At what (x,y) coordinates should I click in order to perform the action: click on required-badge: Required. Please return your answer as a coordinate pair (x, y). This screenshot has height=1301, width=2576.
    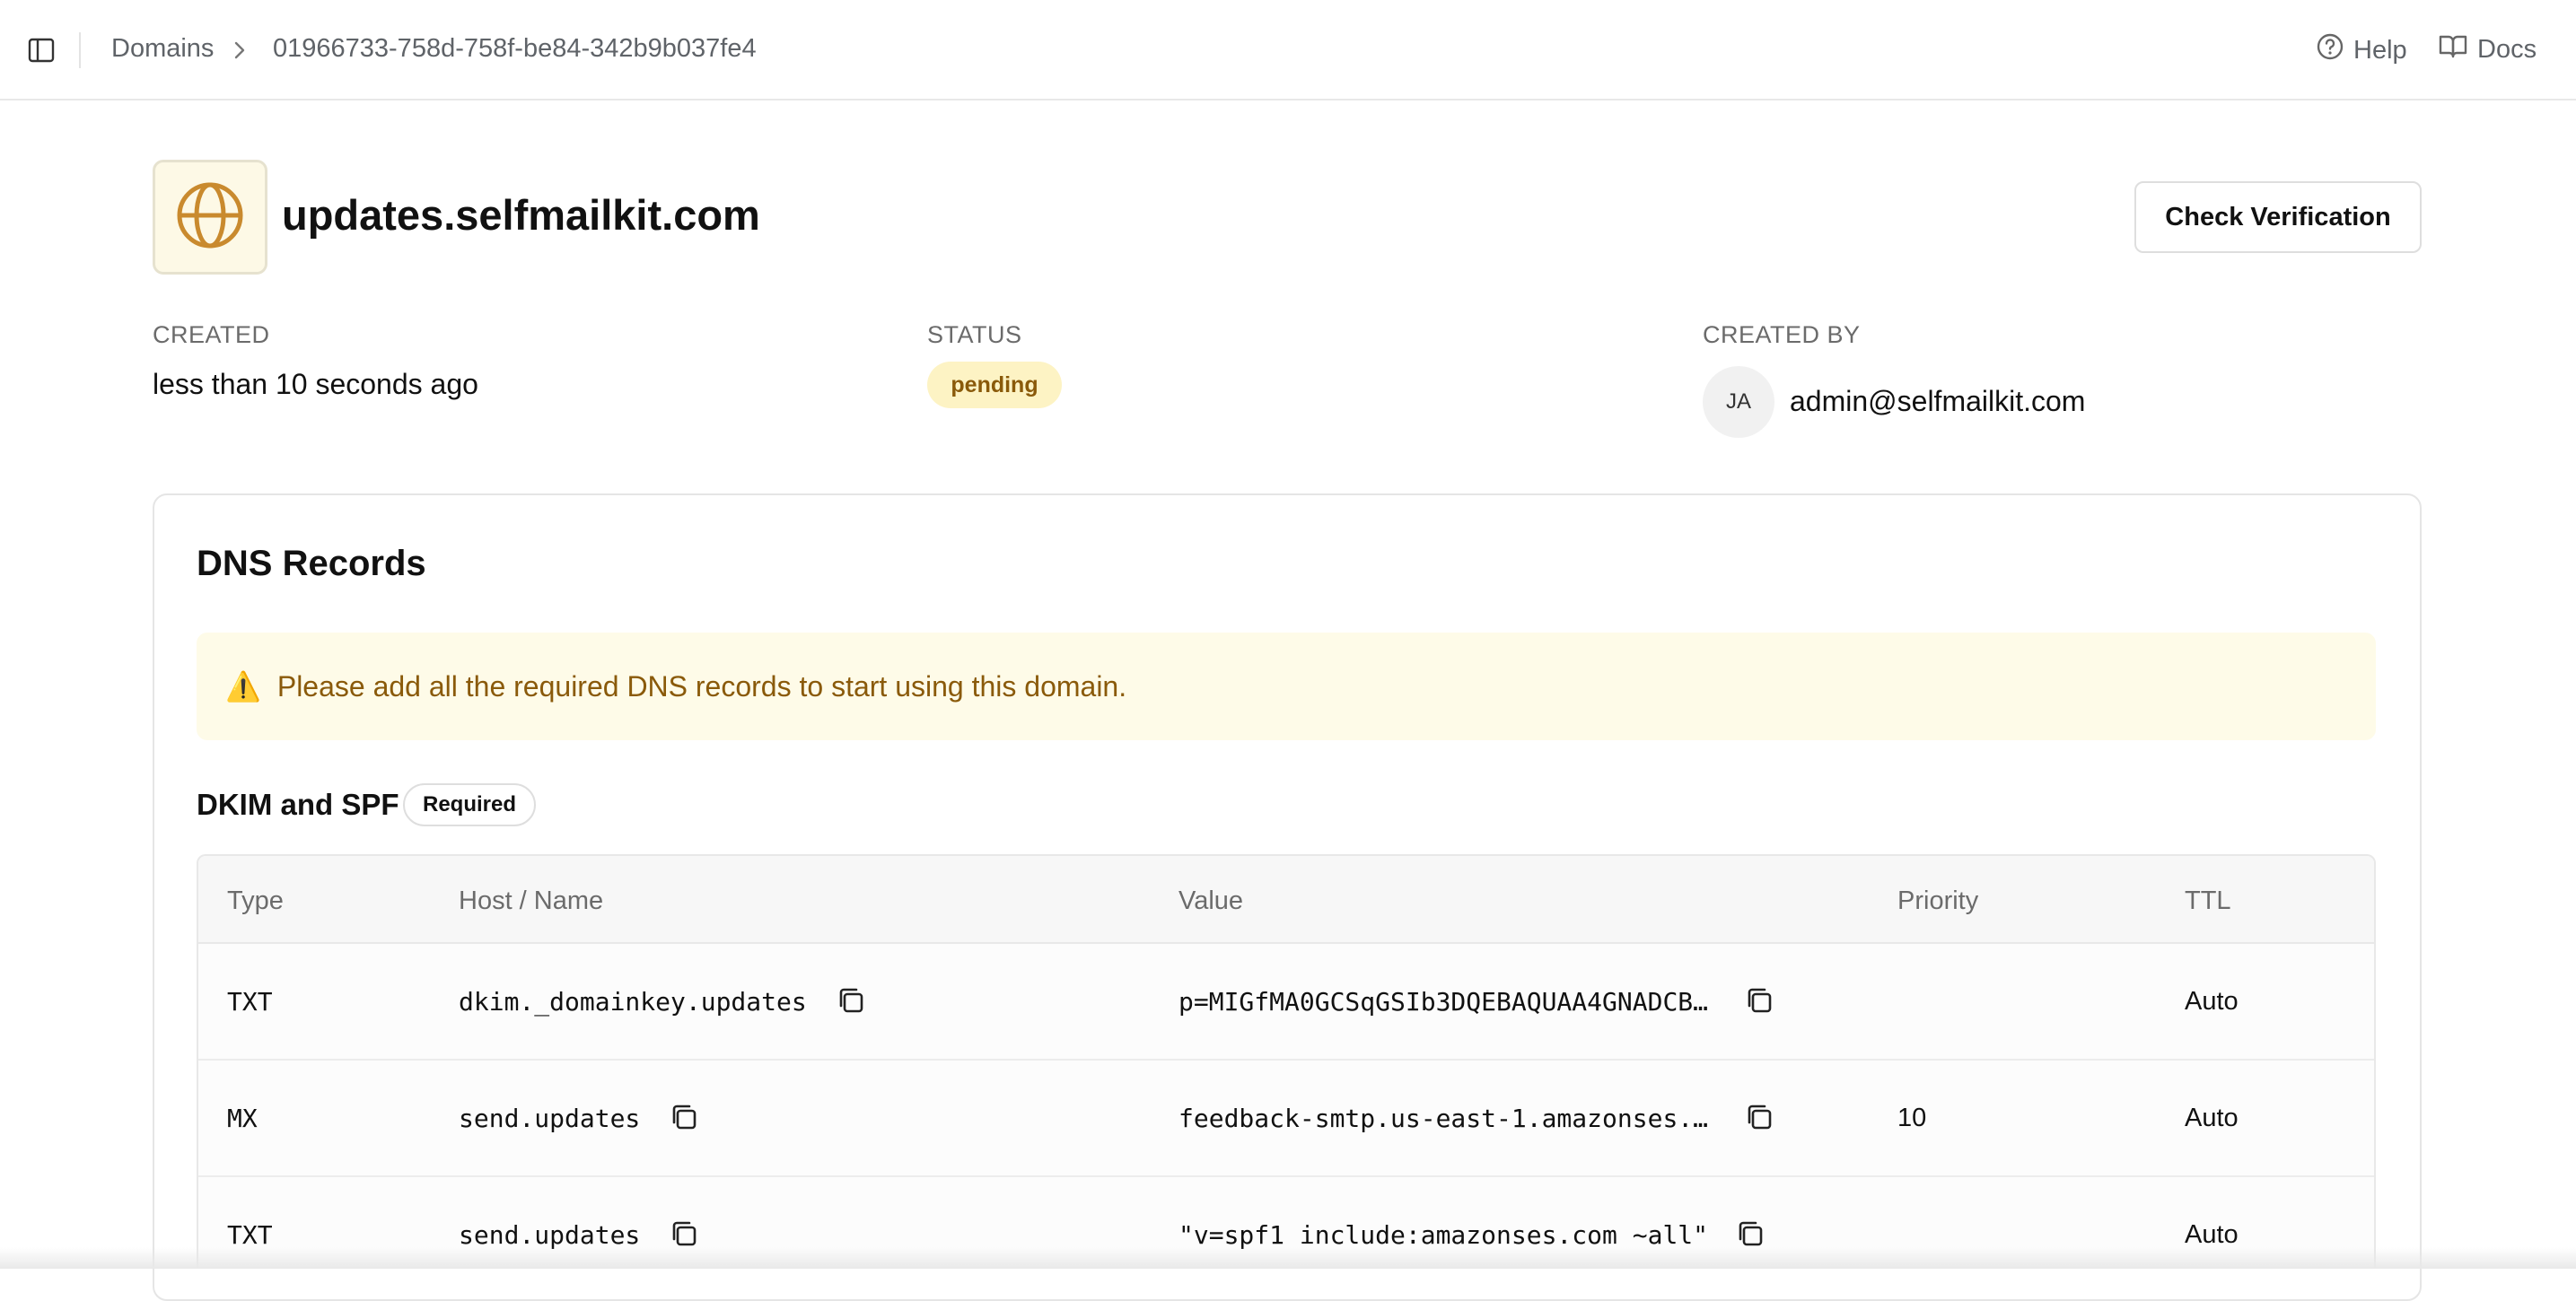
    Looking at the image, I should click on (469, 804).